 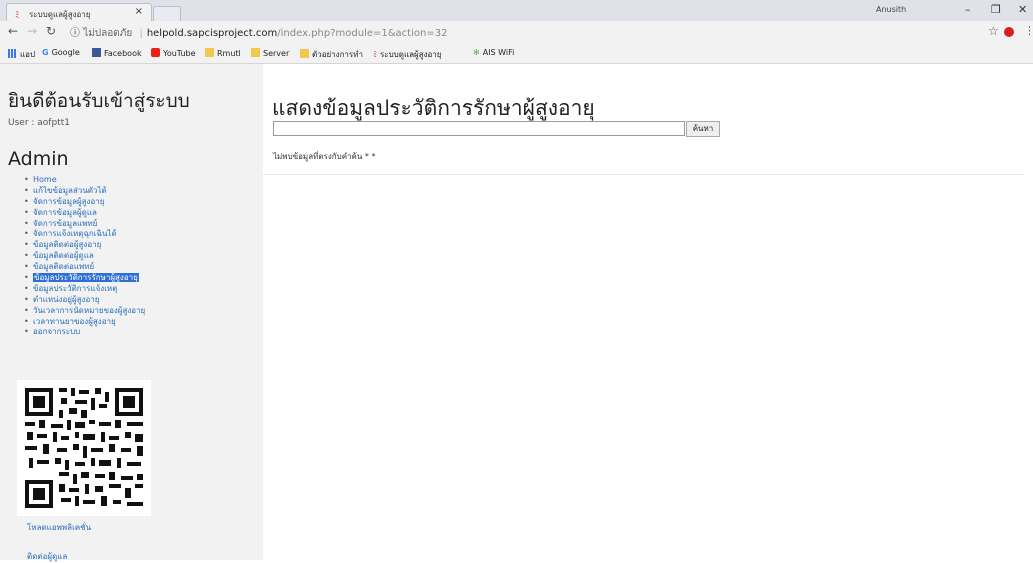 I want to click on sidebar-item-treatment-history: ข้อมูลประวัติการรักษาผู้สูงอายุ, so click(x=84, y=278).